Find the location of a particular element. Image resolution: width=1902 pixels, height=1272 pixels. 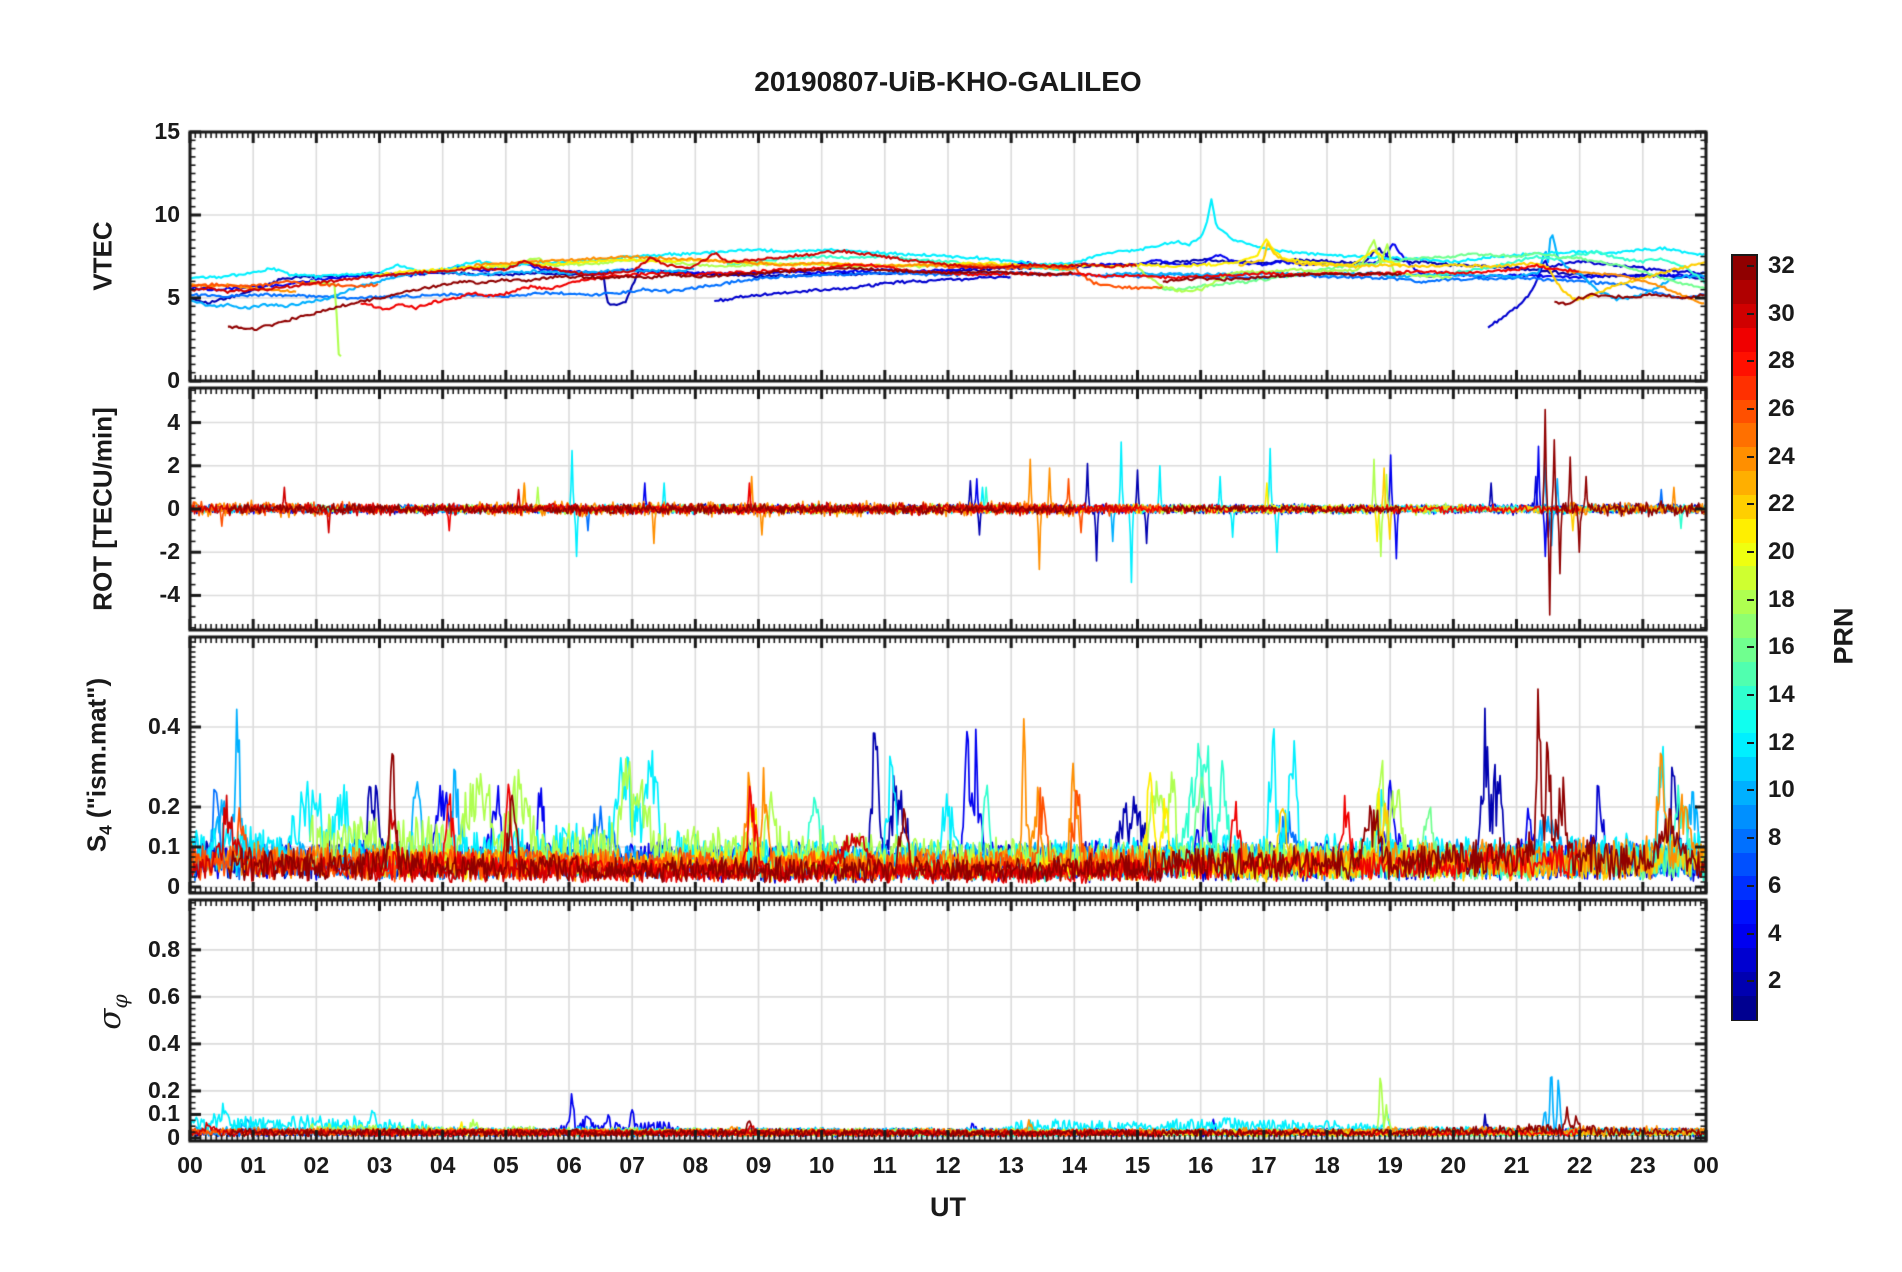

colorbar-tick-label: 6 is located at coordinates (1775, 885).